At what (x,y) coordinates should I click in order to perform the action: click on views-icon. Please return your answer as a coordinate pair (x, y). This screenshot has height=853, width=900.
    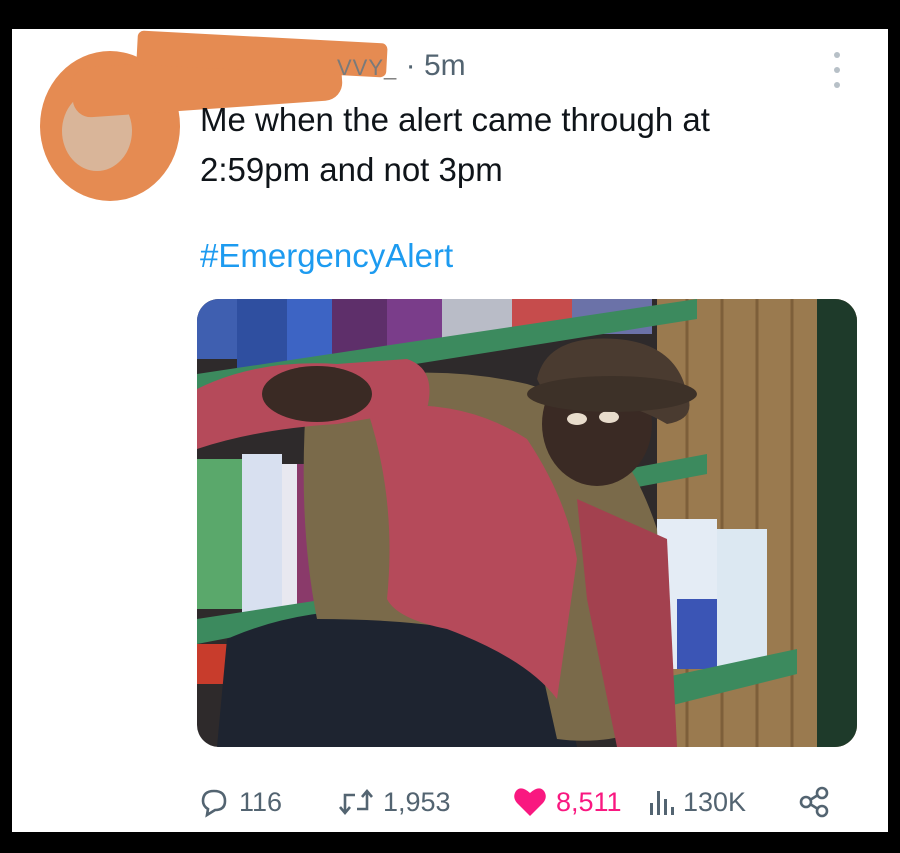
    Looking at the image, I should click on (662, 803).